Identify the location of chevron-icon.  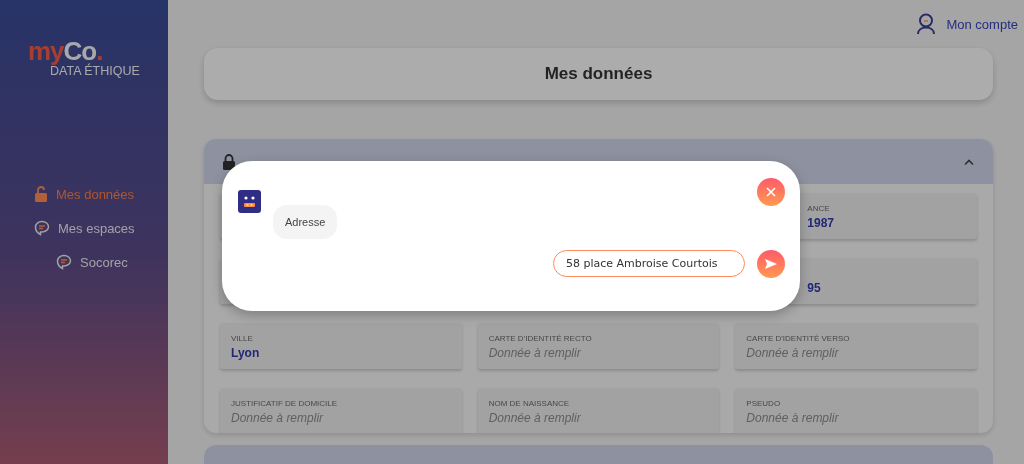
(969, 161).